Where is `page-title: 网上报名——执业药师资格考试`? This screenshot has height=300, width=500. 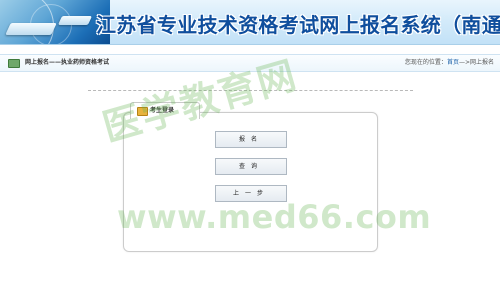
page-title: 网上报名——执业药师资格考试 is located at coordinates (67, 62).